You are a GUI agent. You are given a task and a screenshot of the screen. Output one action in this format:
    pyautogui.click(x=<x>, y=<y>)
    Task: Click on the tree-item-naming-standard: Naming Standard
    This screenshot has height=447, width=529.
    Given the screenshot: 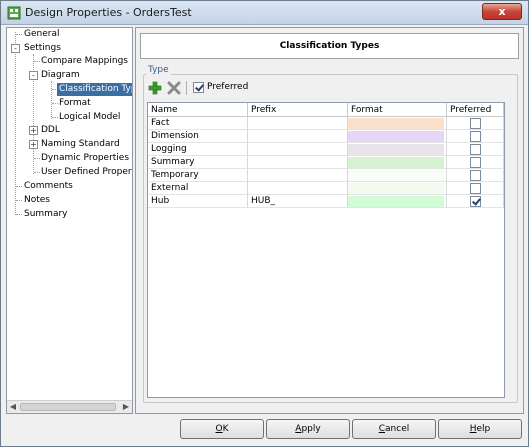 What is the action you would take?
    pyautogui.click(x=80, y=144)
    